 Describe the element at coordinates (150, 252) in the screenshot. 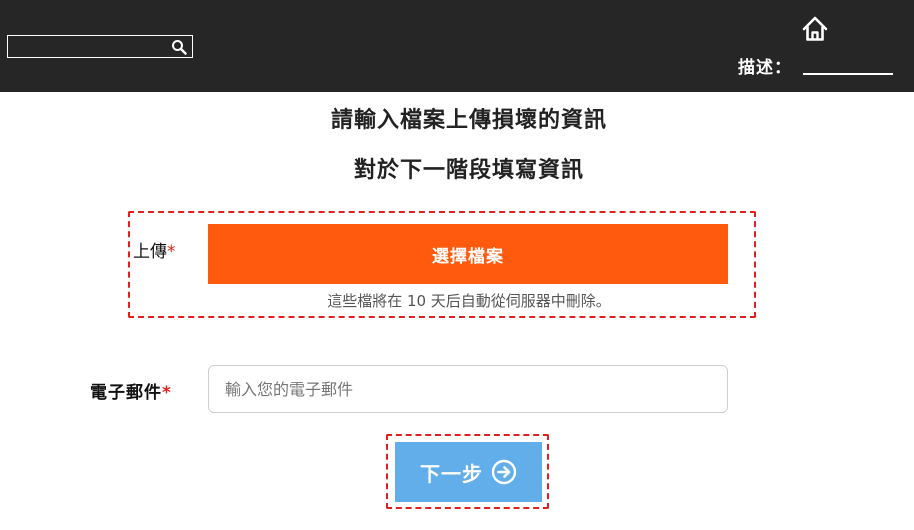

I see `upload-label-text: 上傳` at that location.